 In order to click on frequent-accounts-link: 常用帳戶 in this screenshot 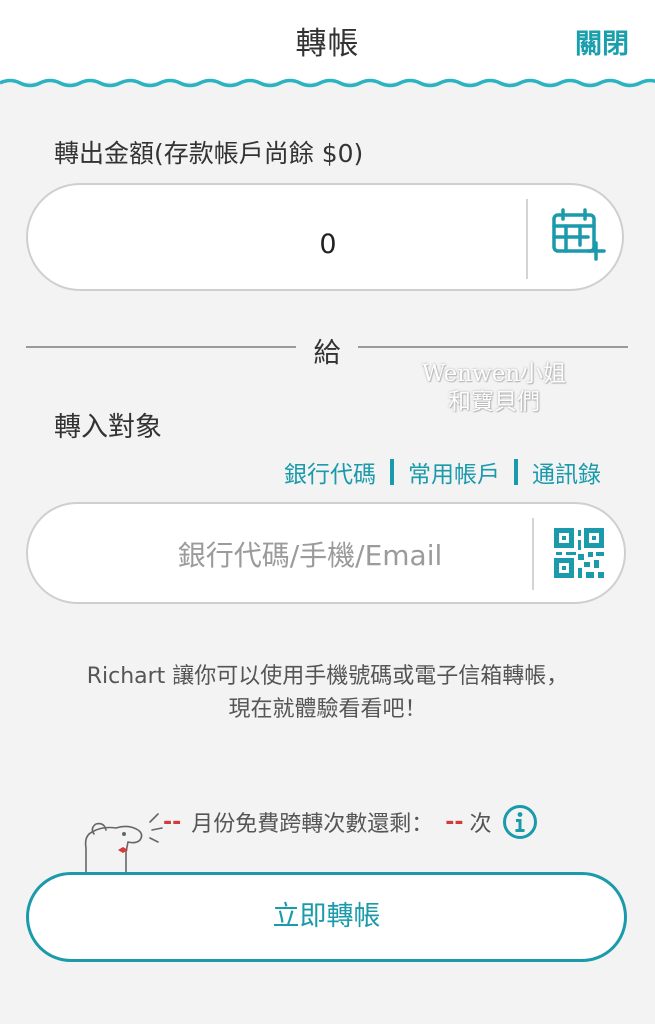, I will do `click(454, 472)`.